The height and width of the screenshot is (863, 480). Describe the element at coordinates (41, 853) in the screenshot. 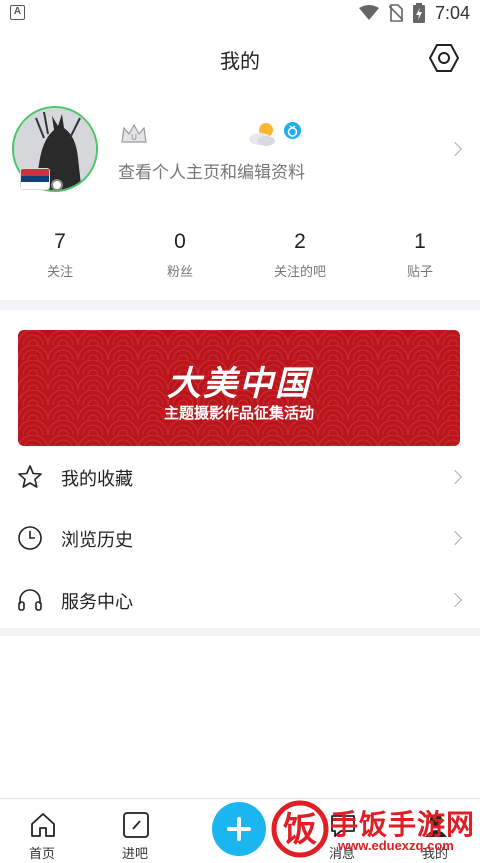

I see `nav-label: 首页` at that location.